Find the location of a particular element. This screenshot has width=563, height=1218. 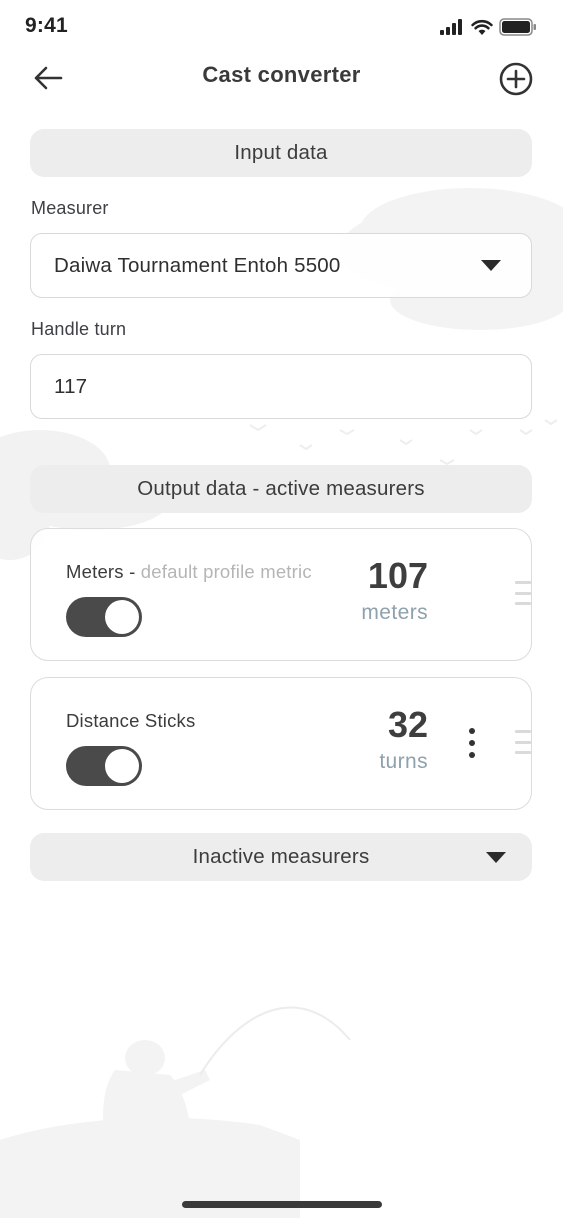

measurer-subtitle: default profile metric is located at coordinates (226, 571).